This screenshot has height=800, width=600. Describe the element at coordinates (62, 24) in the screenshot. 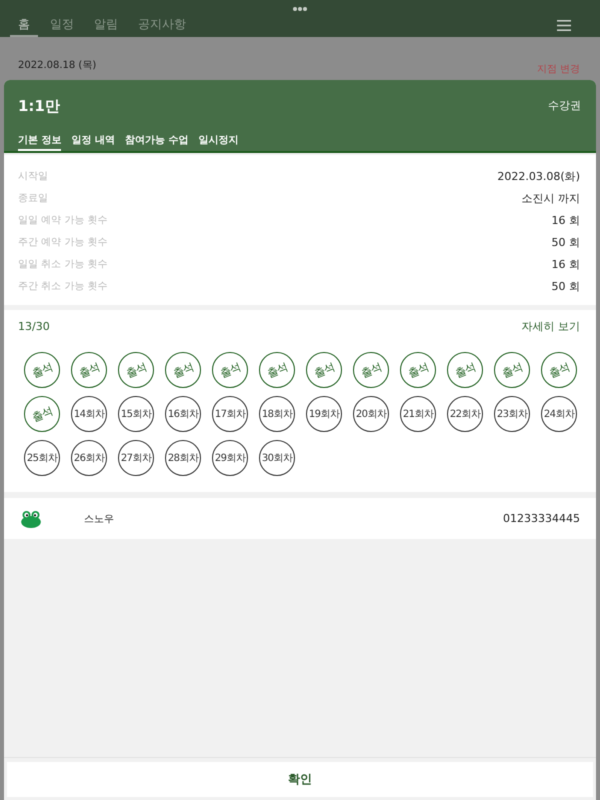

I see `nav-tab: 일정` at that location.